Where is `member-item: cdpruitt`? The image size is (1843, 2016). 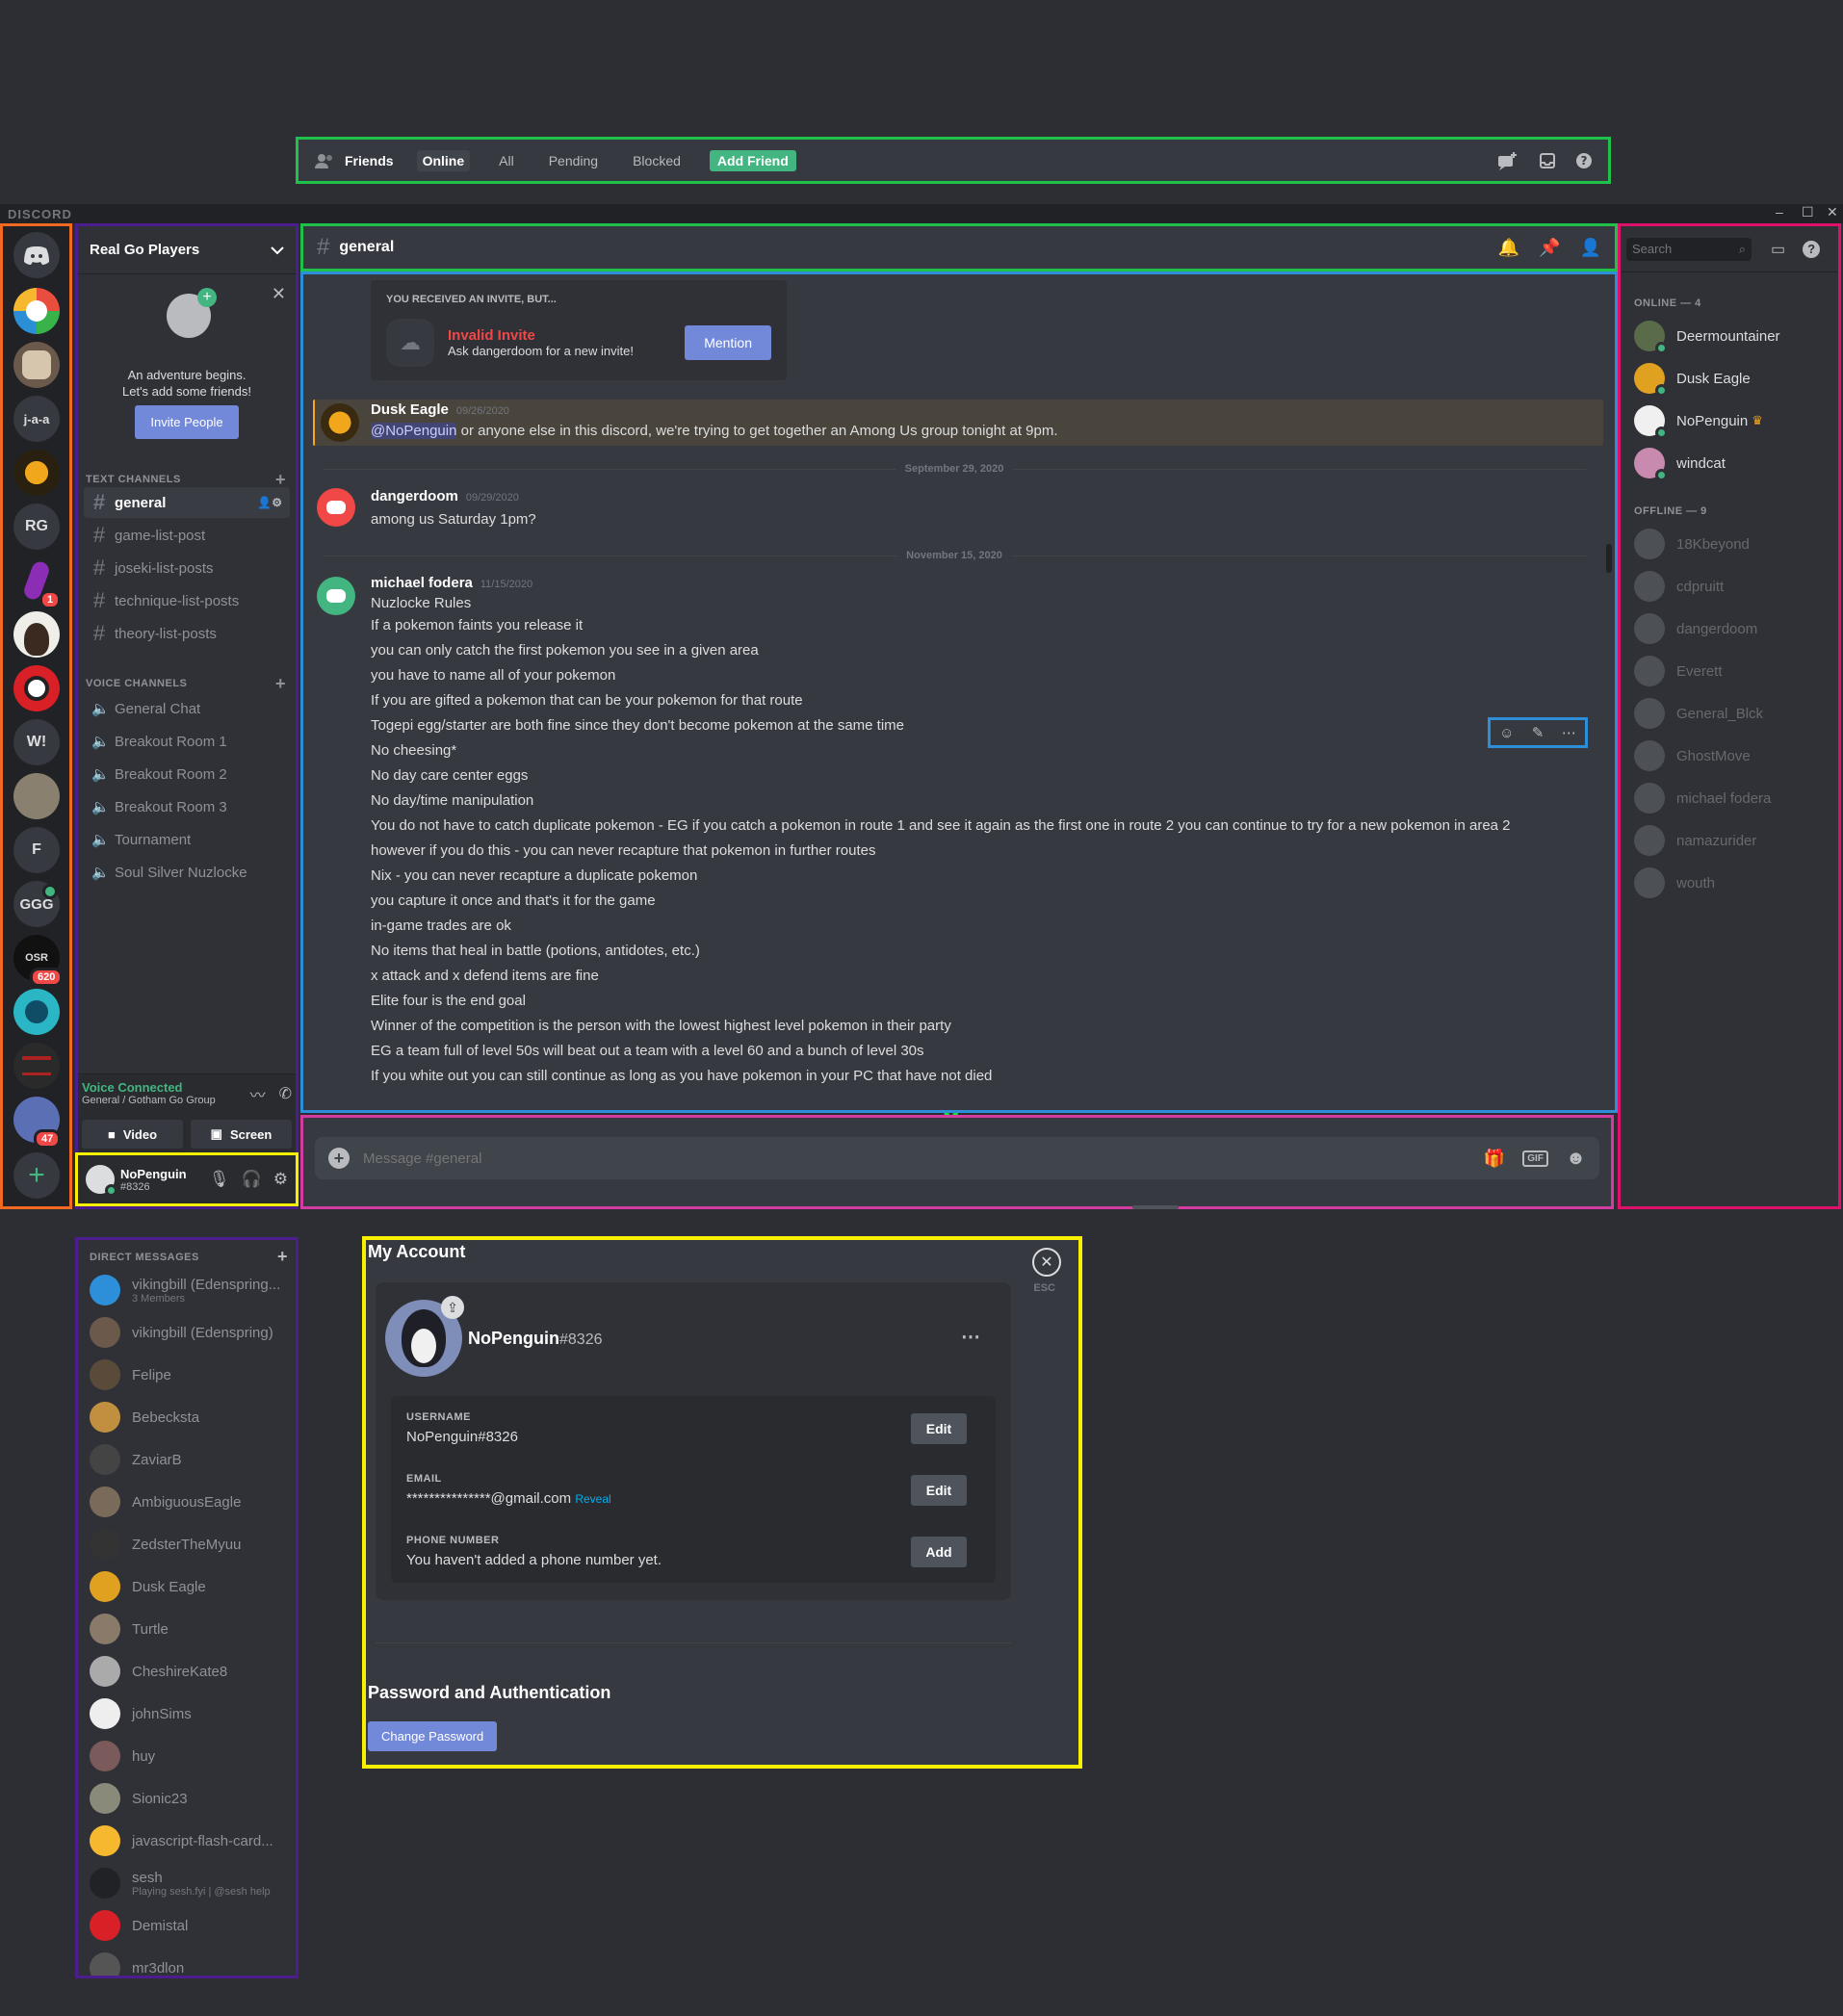
member-item: cdpruitt is located at coordinates (1679, 586).